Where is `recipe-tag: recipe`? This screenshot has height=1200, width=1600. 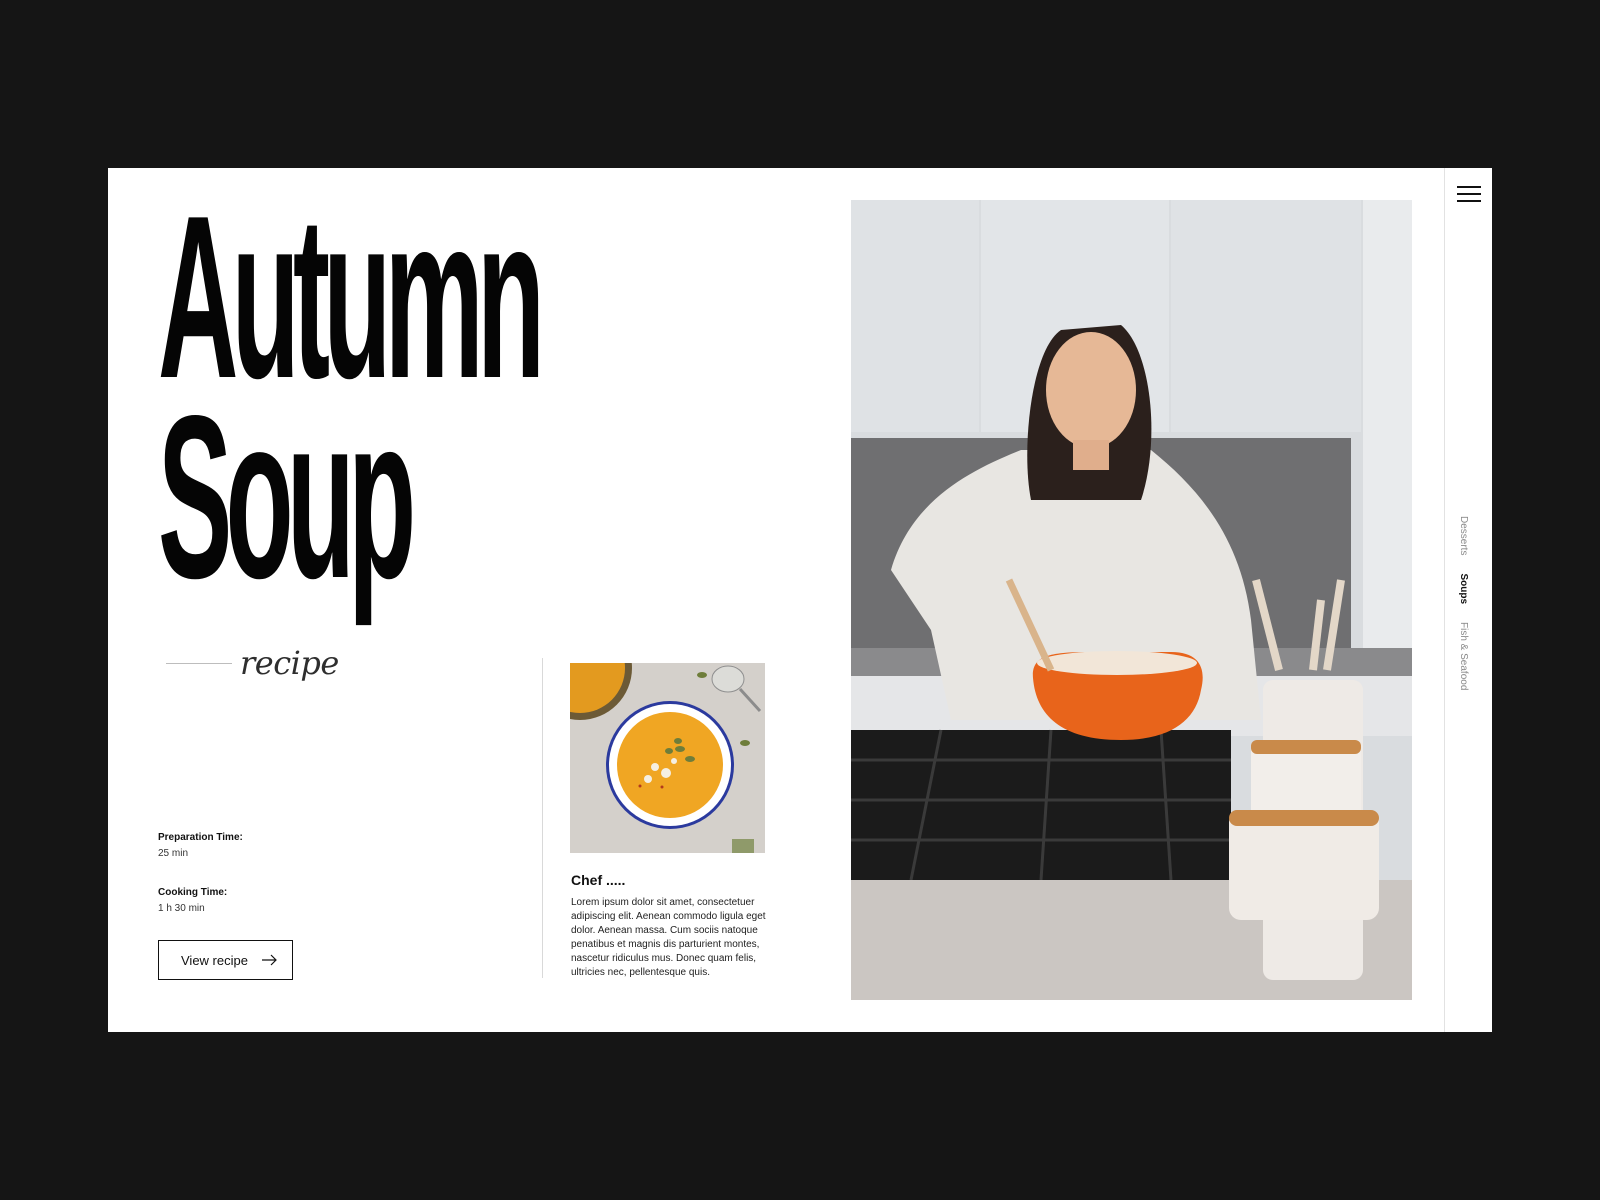
recipe-tag: recipe is located at coordinates (252, 663).